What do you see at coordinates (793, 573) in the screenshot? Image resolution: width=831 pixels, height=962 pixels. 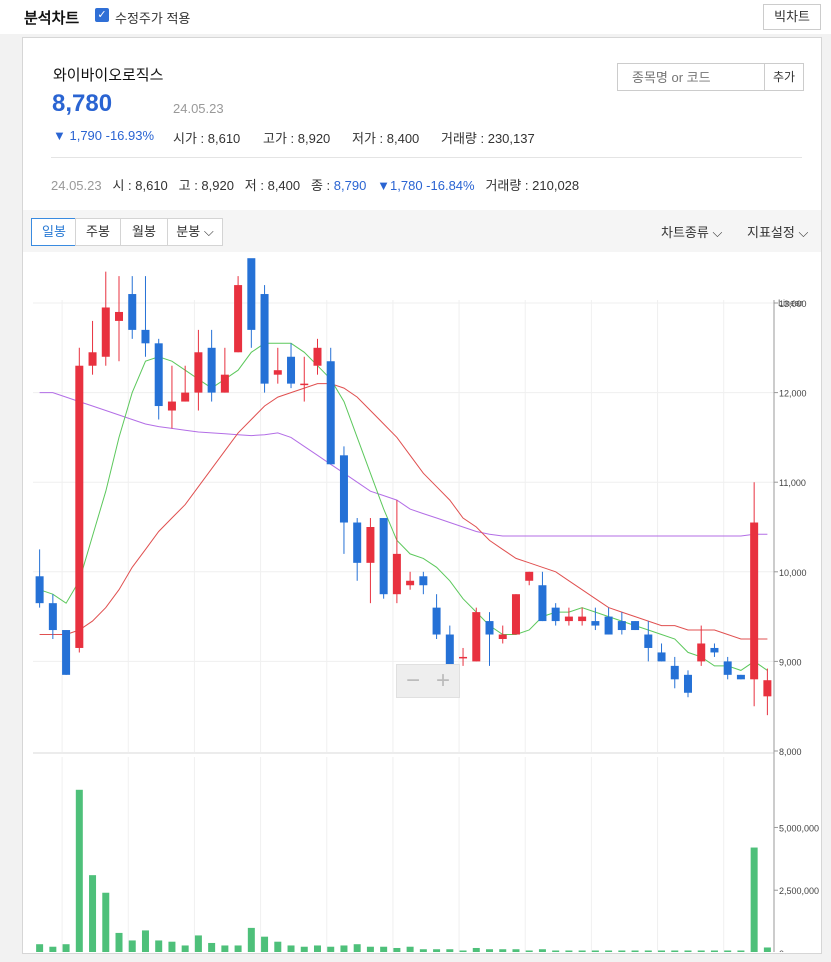 I see `price-tick-label: 10,000` at bounding box center [793, 573].